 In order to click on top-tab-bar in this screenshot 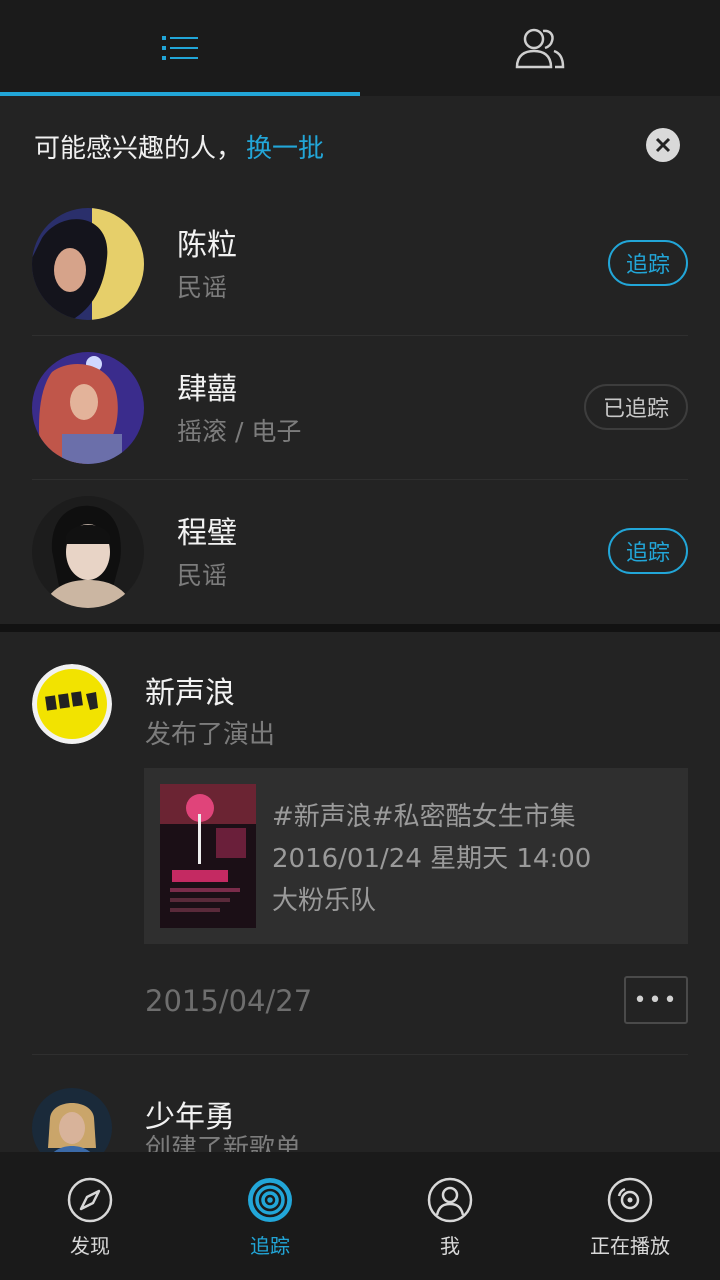, I will do `click(360, 48)`.